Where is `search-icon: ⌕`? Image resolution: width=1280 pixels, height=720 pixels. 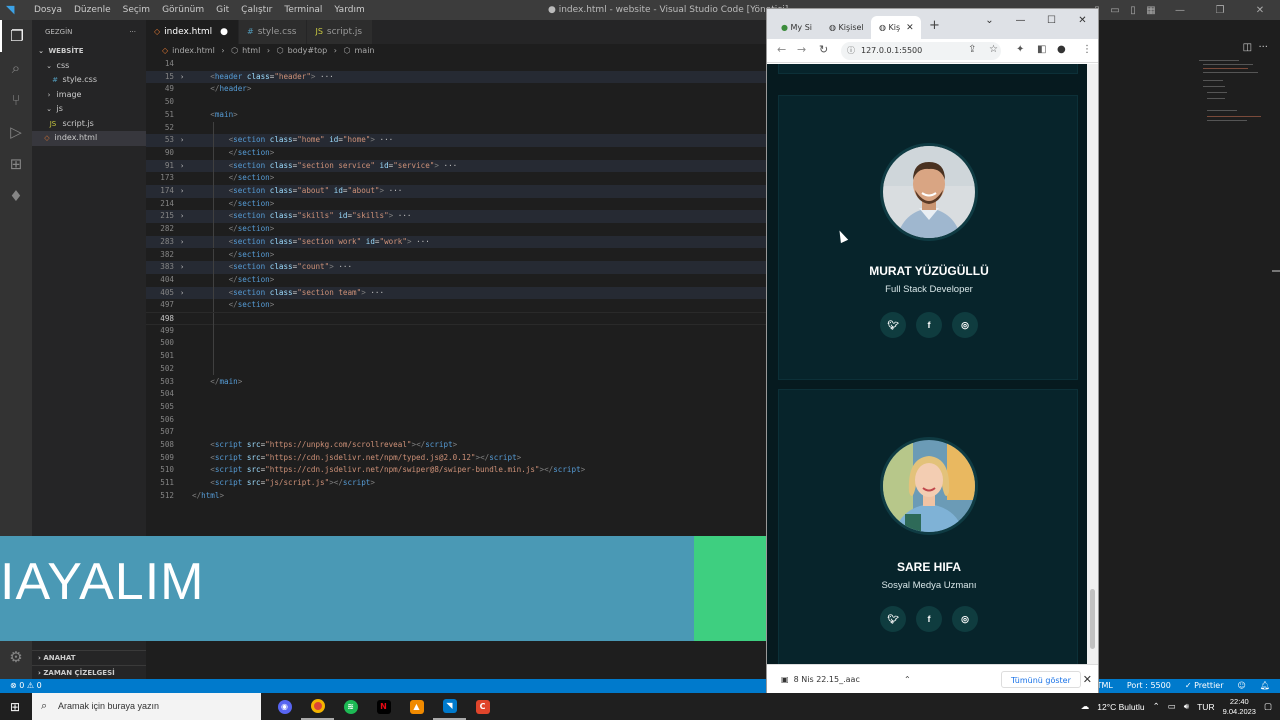
search-icon: ⌕ is located at coordinates (16, 68).